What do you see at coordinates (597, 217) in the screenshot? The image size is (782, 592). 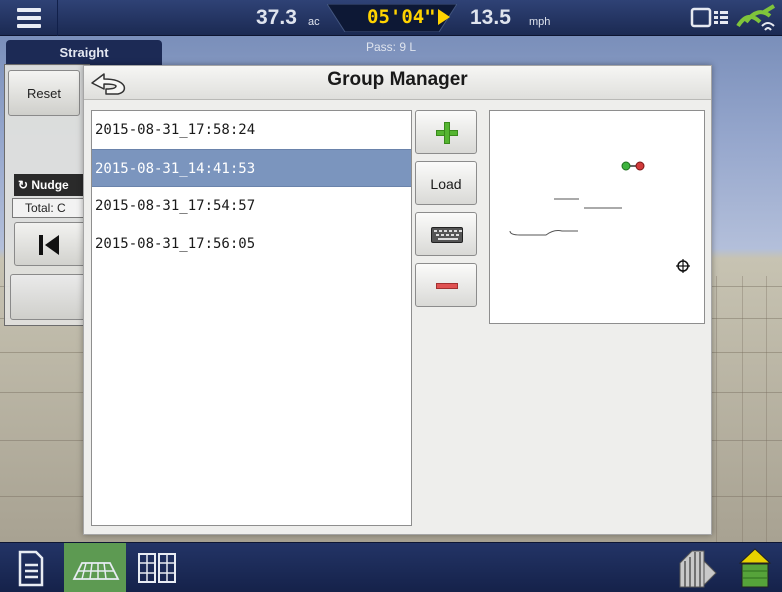 I see `guidance-preview` at bounding box center [597, 217].